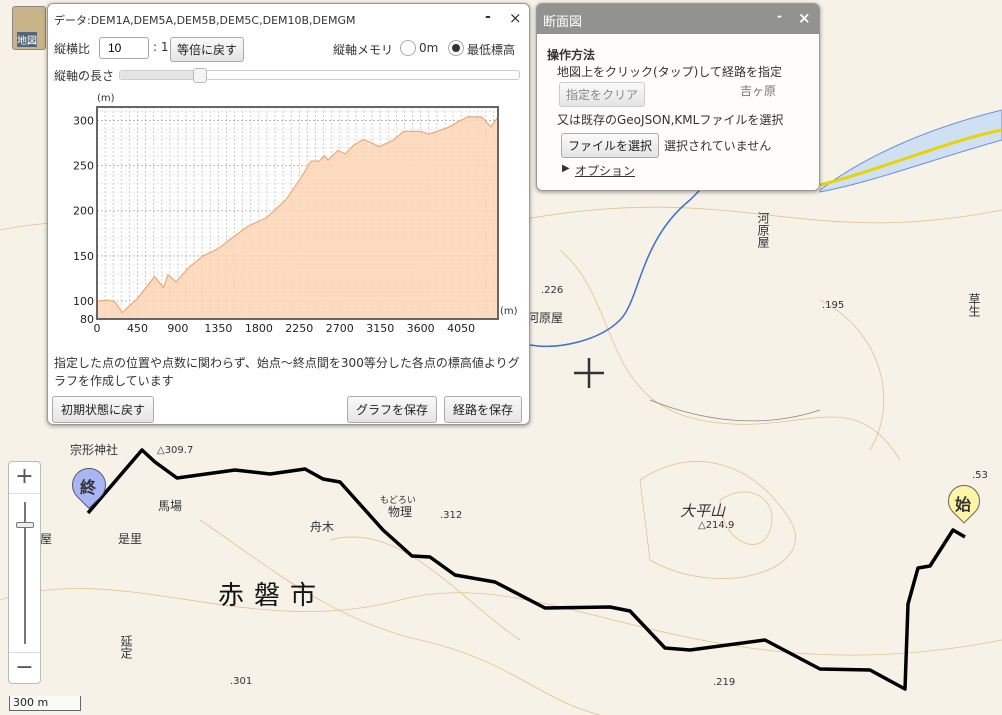  I want to click on axis-length-slider, so click(319, 75).